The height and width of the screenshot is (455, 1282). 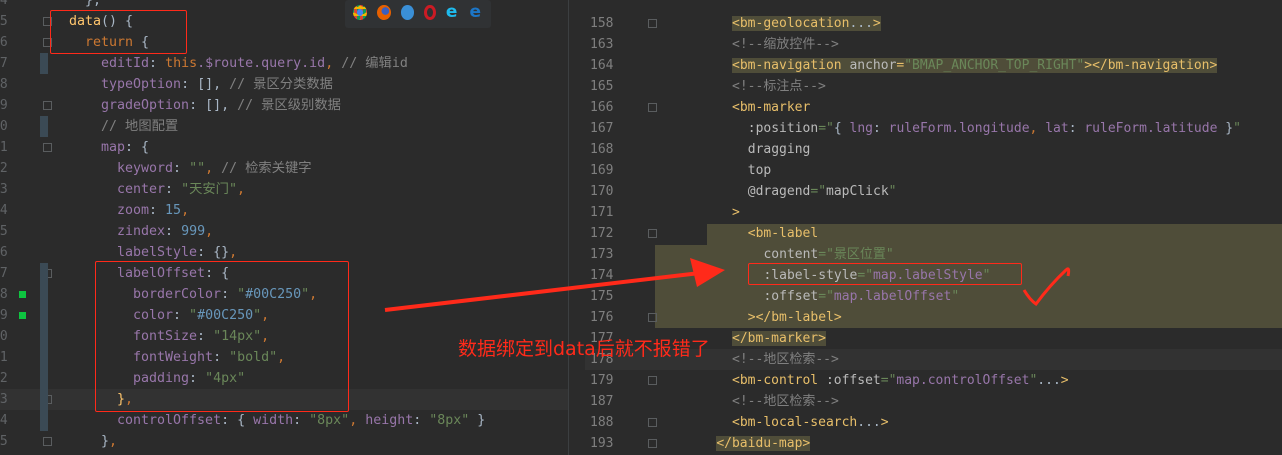 What do you see at coordinates (1046, 287) in the screenshot?
I see `checkmark-icon` at bounding box center [1046, 287].